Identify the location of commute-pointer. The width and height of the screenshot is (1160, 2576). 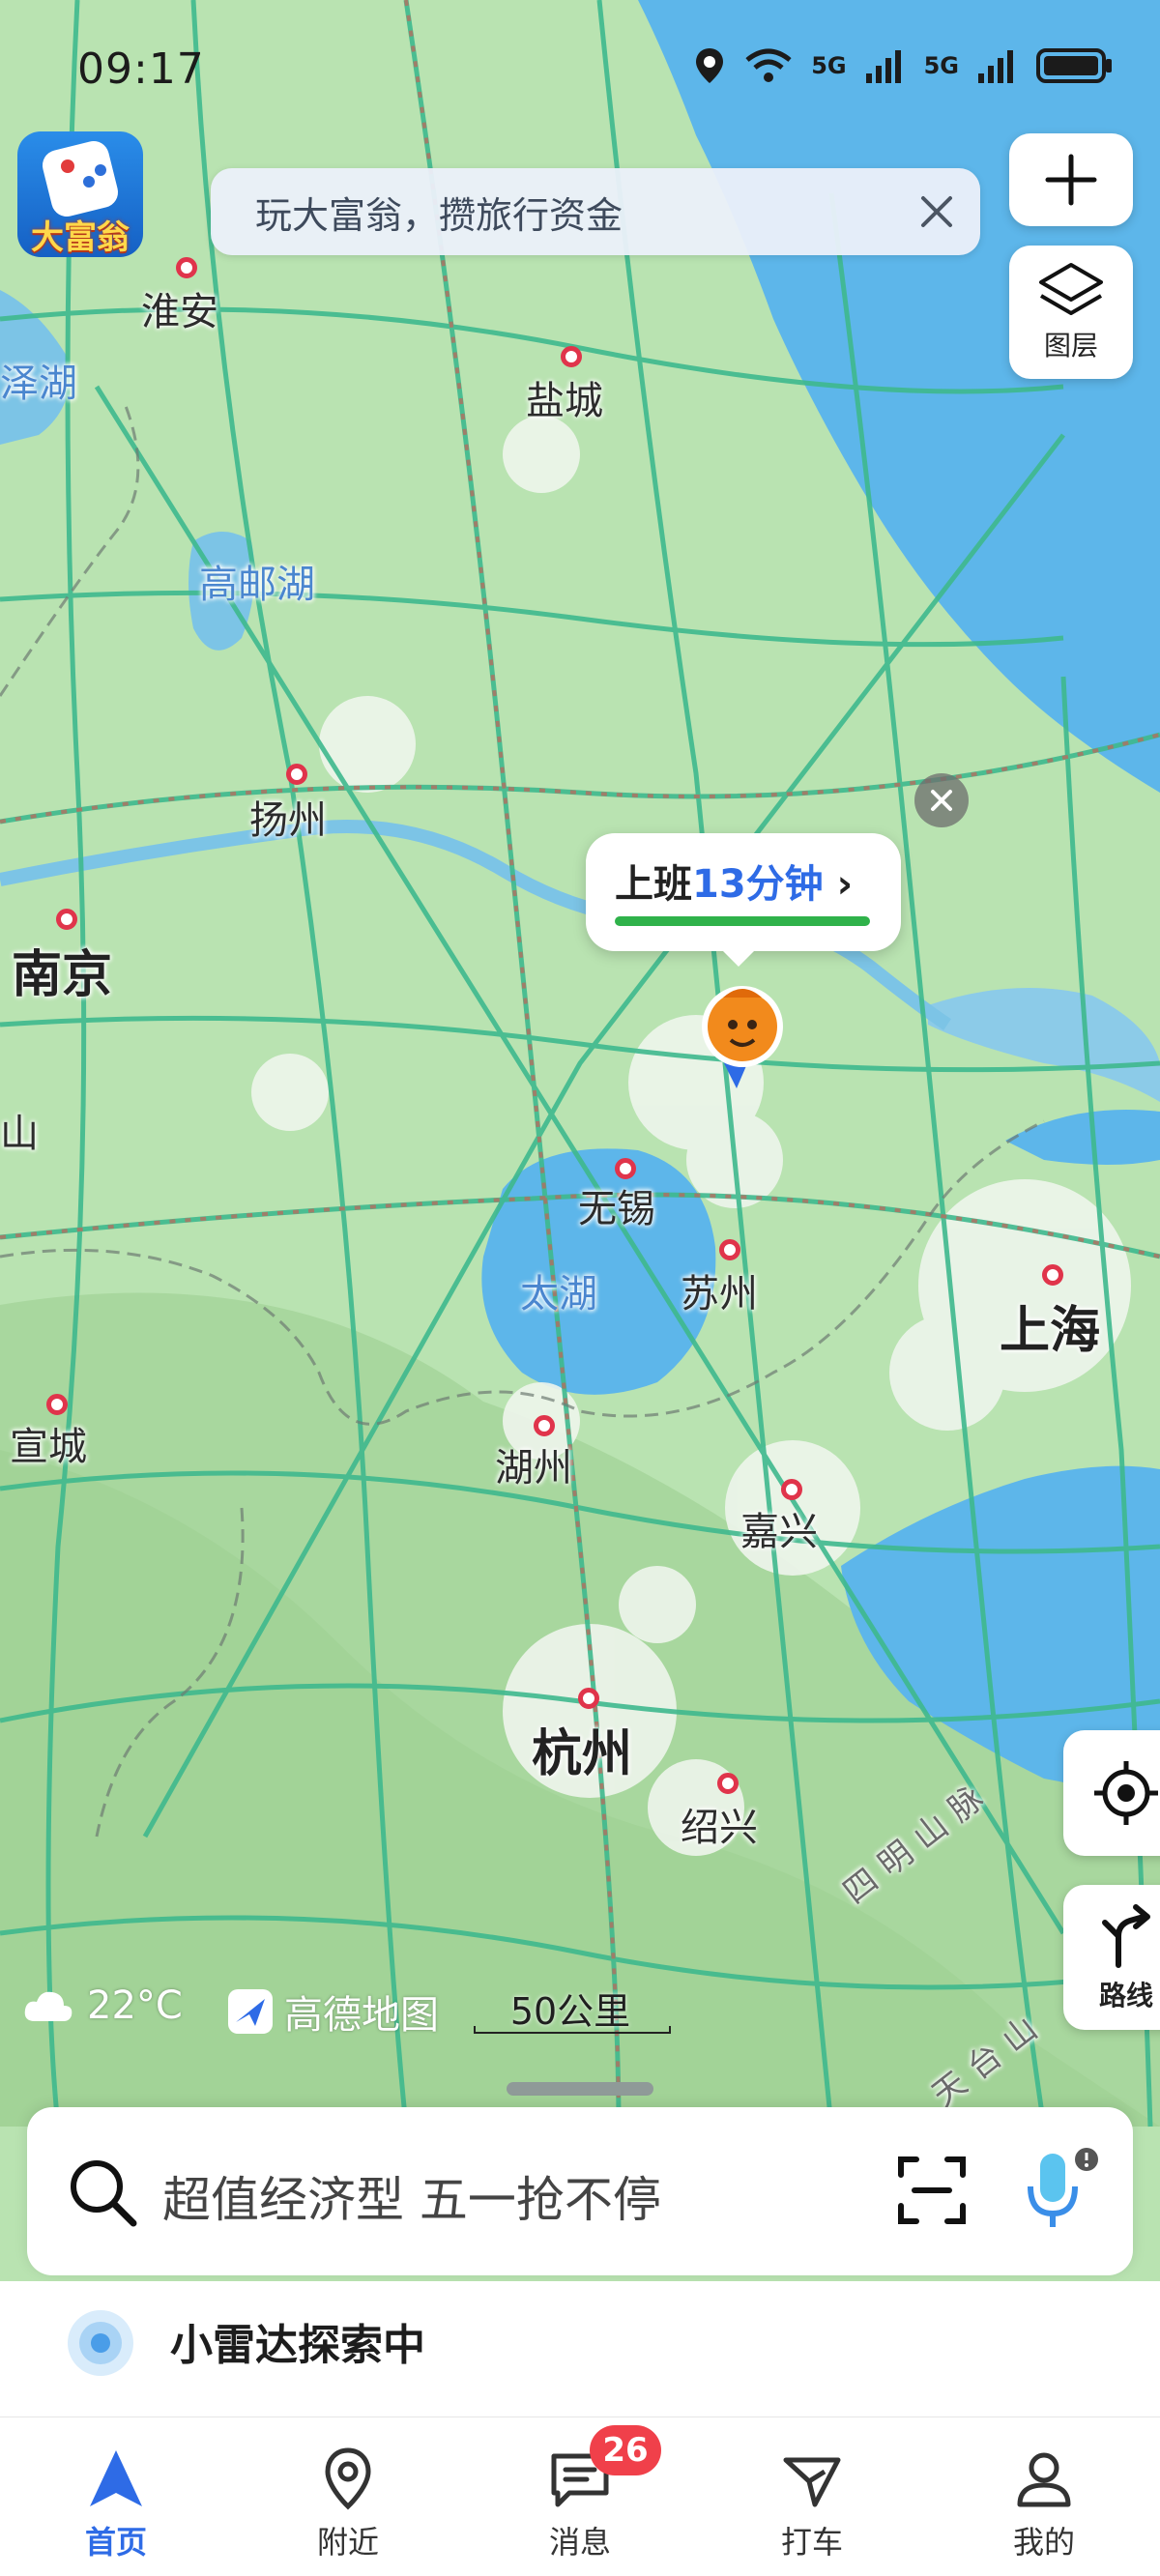
(739, 958).